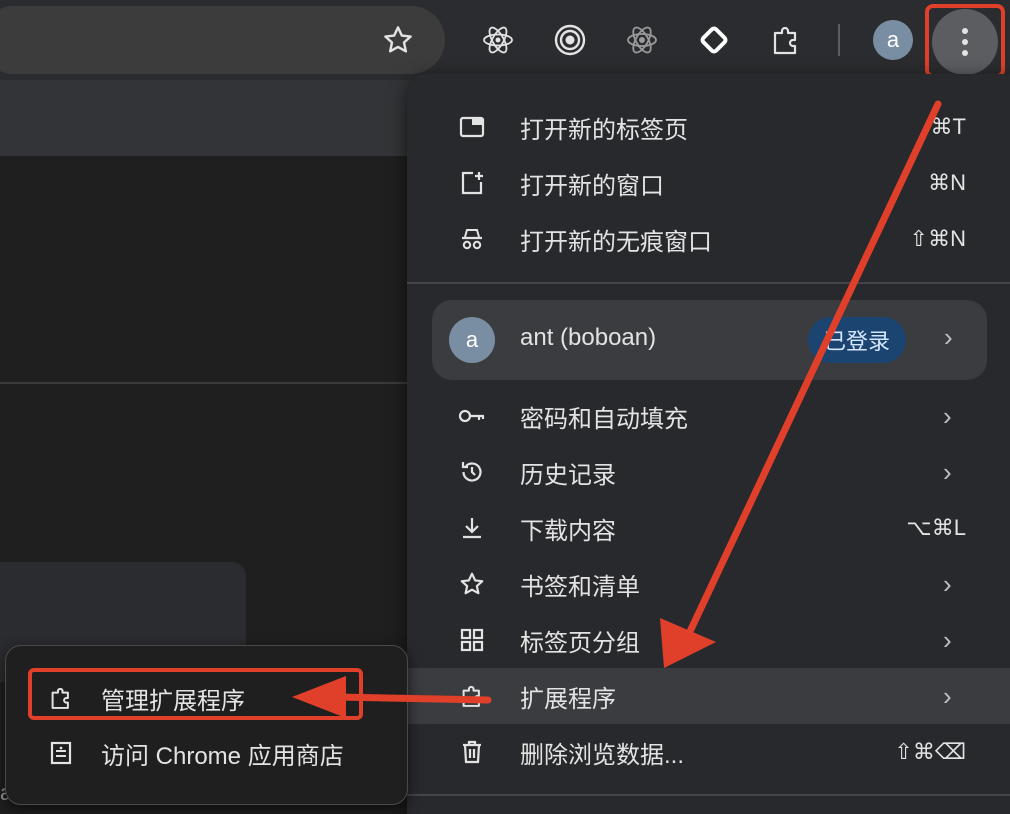  I want to click on avatar: a, so click(472, 340).